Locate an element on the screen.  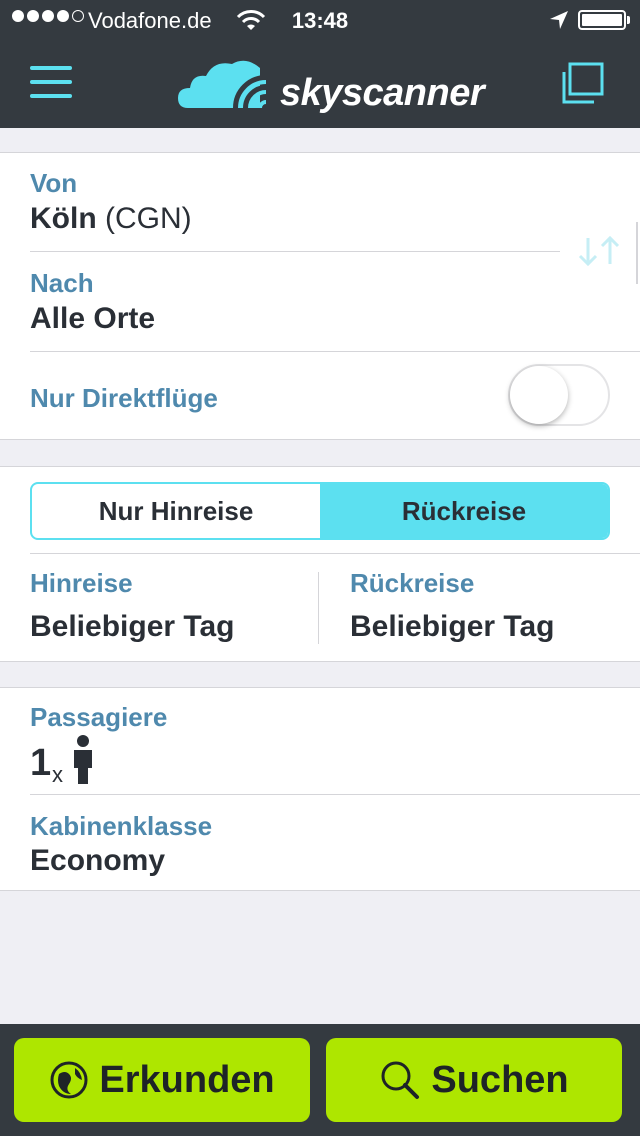
trip-type-selector: Nur Hinreise Rückreise is located at coordinates (320, 511).